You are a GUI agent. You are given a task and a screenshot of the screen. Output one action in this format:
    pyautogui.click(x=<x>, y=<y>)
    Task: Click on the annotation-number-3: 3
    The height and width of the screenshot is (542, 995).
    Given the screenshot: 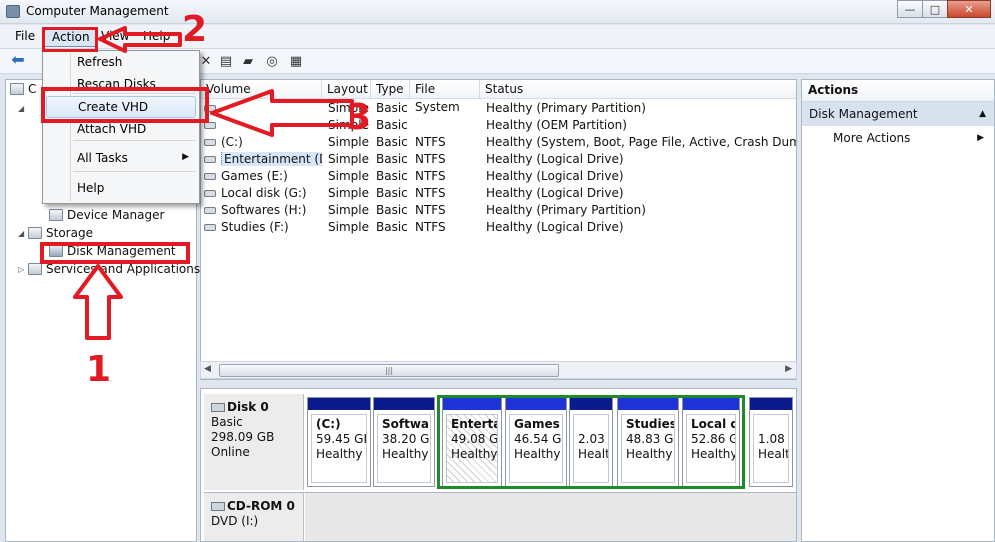 What is the action you would take?
    pyautogui.click(x=359, y=117)
    